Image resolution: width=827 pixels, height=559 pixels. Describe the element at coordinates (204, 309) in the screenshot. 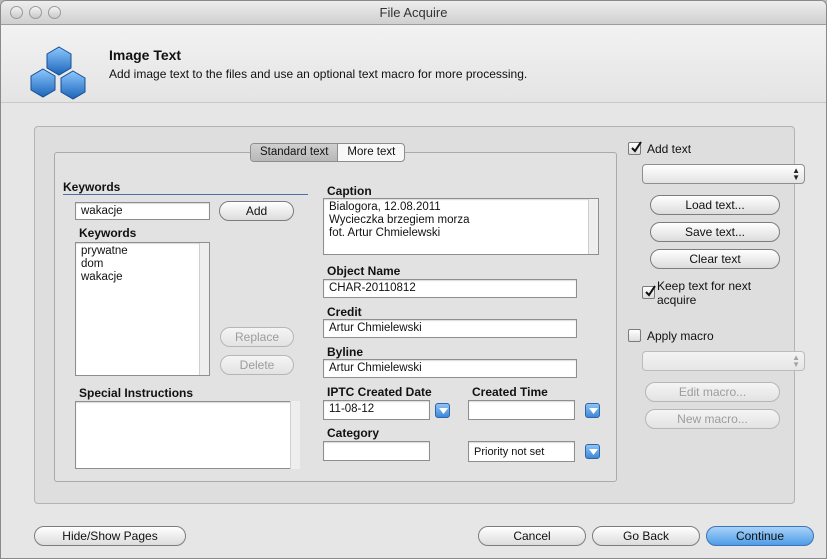

I see `keywords-scrollbar` at that location.